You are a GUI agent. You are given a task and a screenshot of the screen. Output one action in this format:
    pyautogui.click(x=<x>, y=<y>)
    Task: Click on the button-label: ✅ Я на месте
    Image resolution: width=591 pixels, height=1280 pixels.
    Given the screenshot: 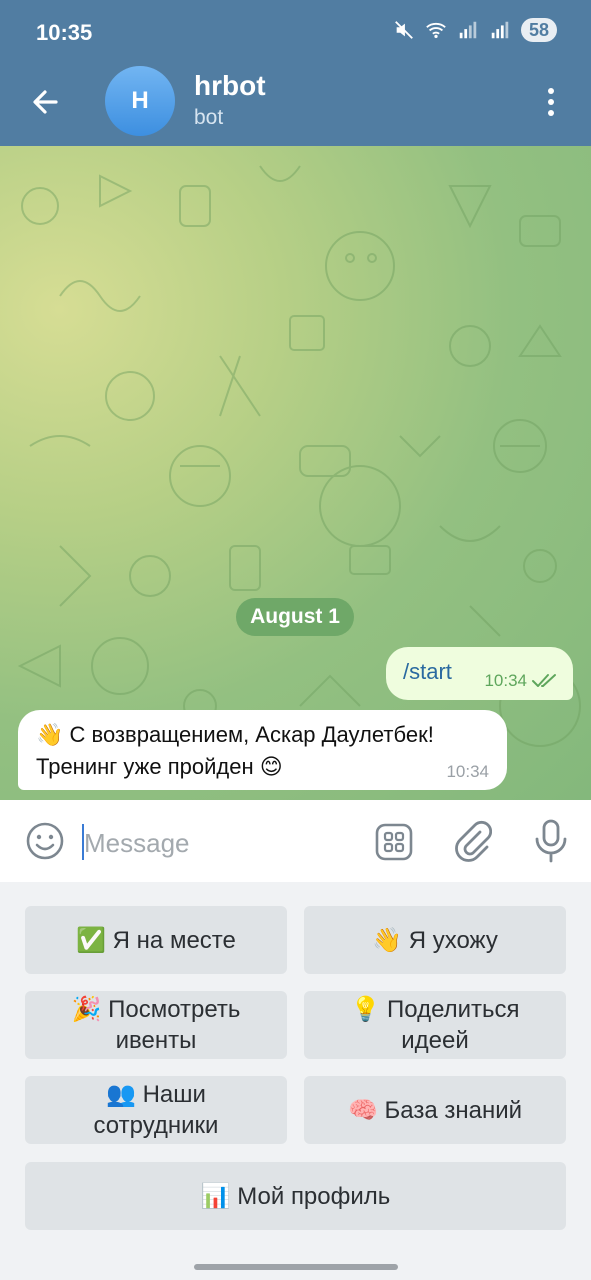 What is the action you would take?
    pyautogui.click(x=156, y=940)
    